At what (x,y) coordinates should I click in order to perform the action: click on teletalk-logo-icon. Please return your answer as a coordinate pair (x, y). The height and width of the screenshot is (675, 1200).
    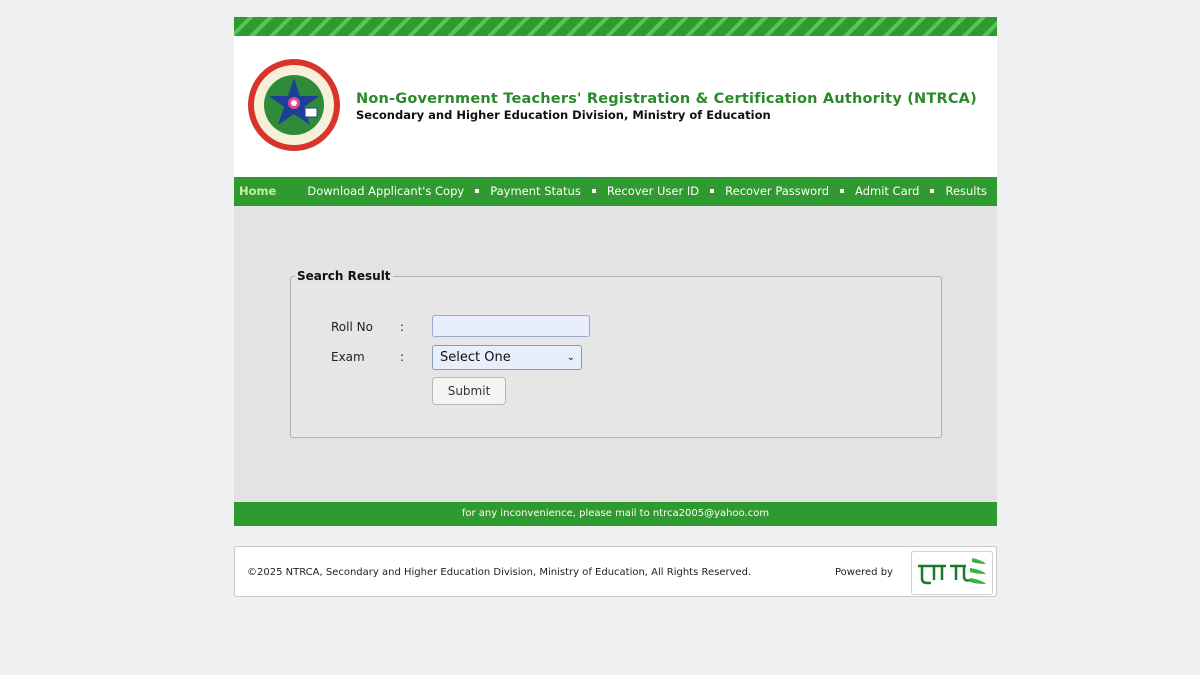
    Looking at the image, I should click on (952, 573).